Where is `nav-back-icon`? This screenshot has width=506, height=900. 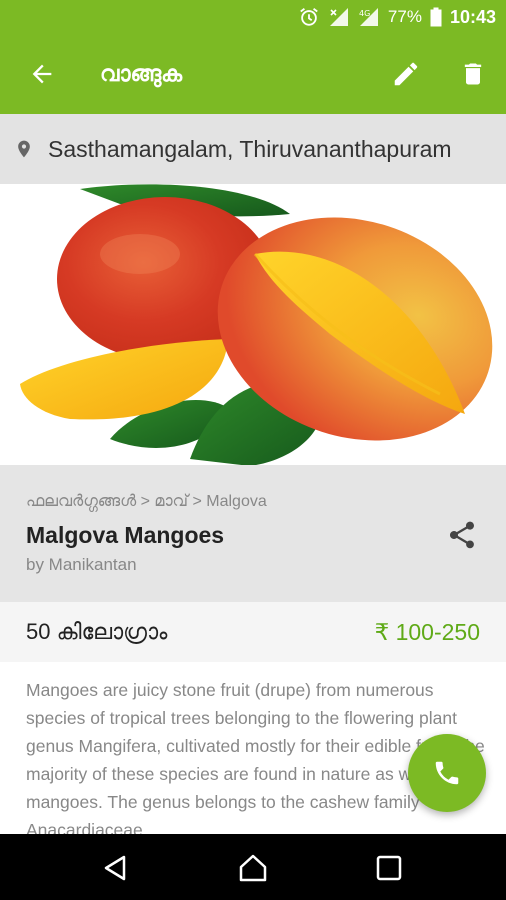 nav-back-icon is located at coordinates (115, 868).